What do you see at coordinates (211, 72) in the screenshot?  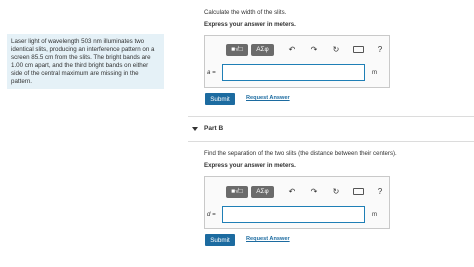 I see `part-a-variable-label: a =` at bounding box center [211, 72].